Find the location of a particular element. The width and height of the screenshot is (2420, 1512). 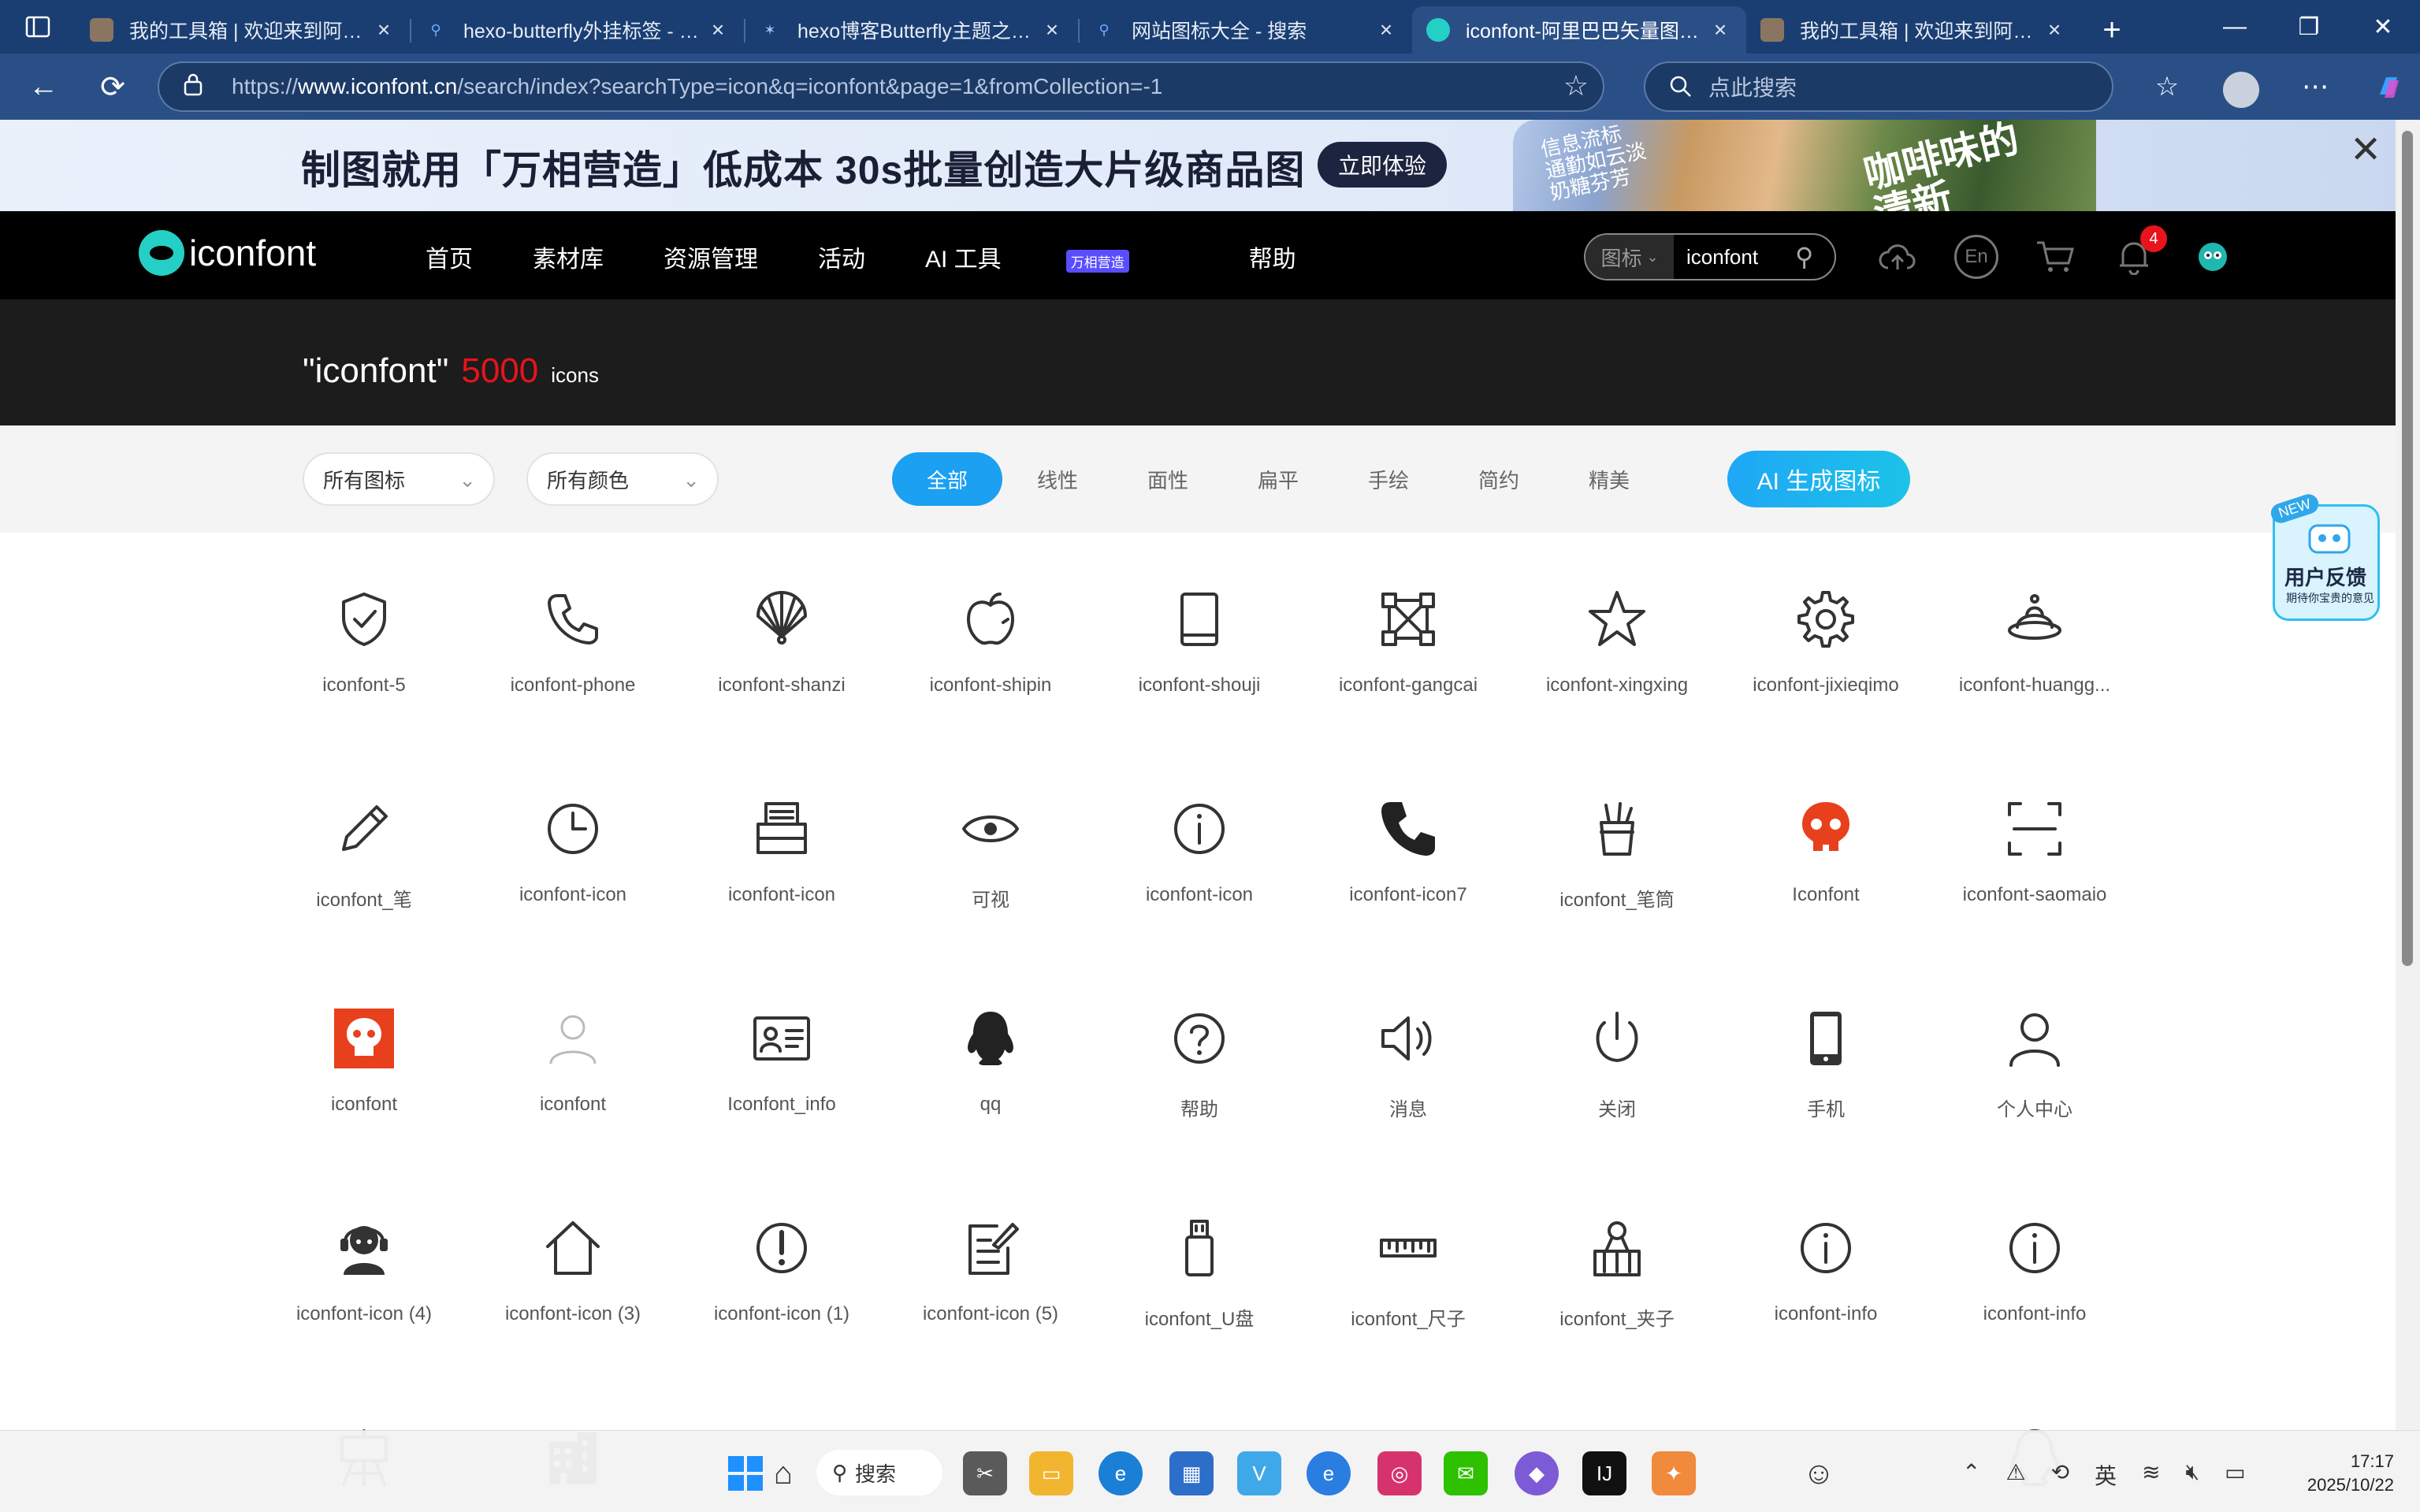

more-menu-icon: ⋯ is located at coordinates (2315, 86).